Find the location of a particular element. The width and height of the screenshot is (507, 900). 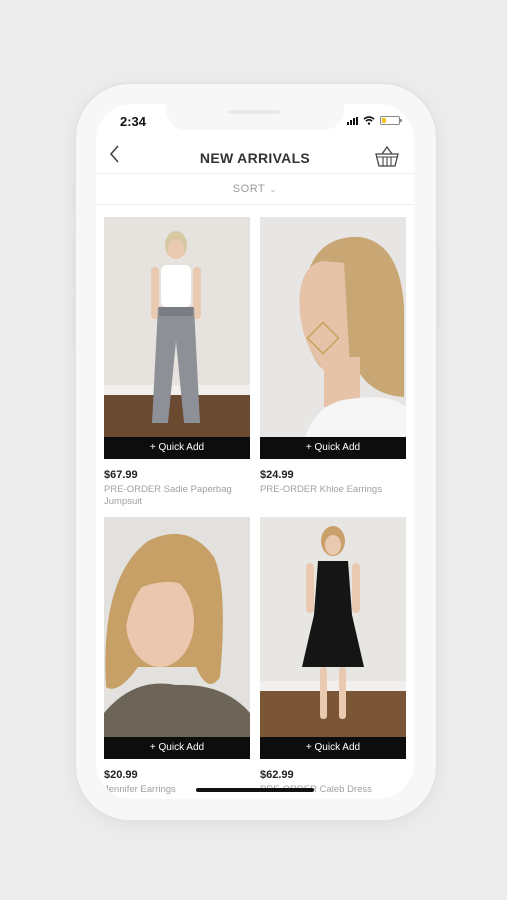

status-time: 2:34 is located at coordinates (133, 121).